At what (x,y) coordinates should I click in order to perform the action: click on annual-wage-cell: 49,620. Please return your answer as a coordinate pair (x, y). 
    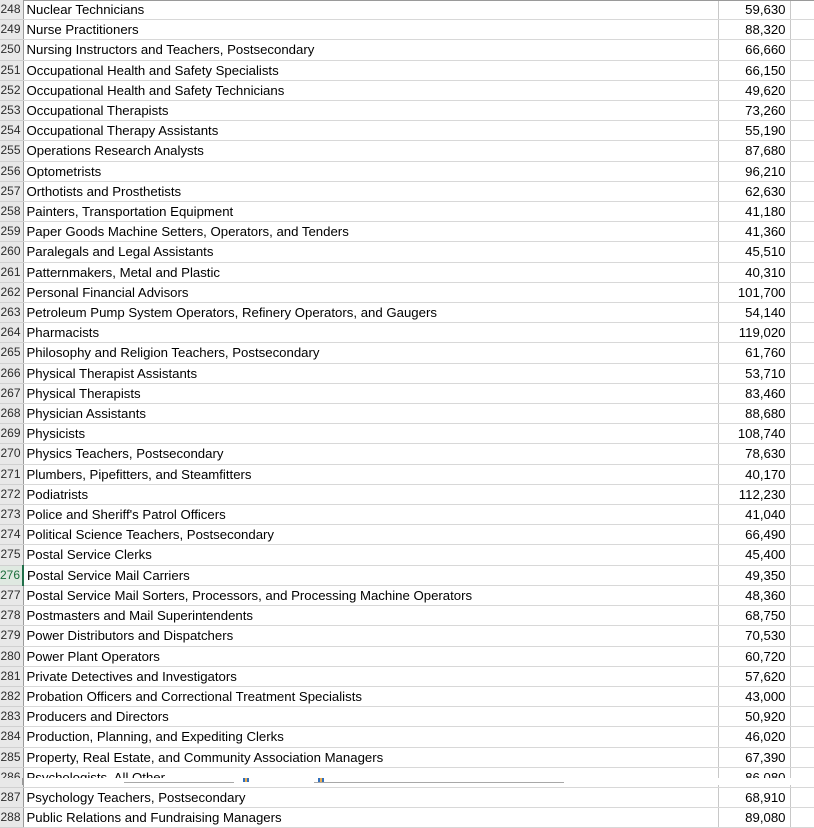
    Looking at the image, I should click on (754, 91).